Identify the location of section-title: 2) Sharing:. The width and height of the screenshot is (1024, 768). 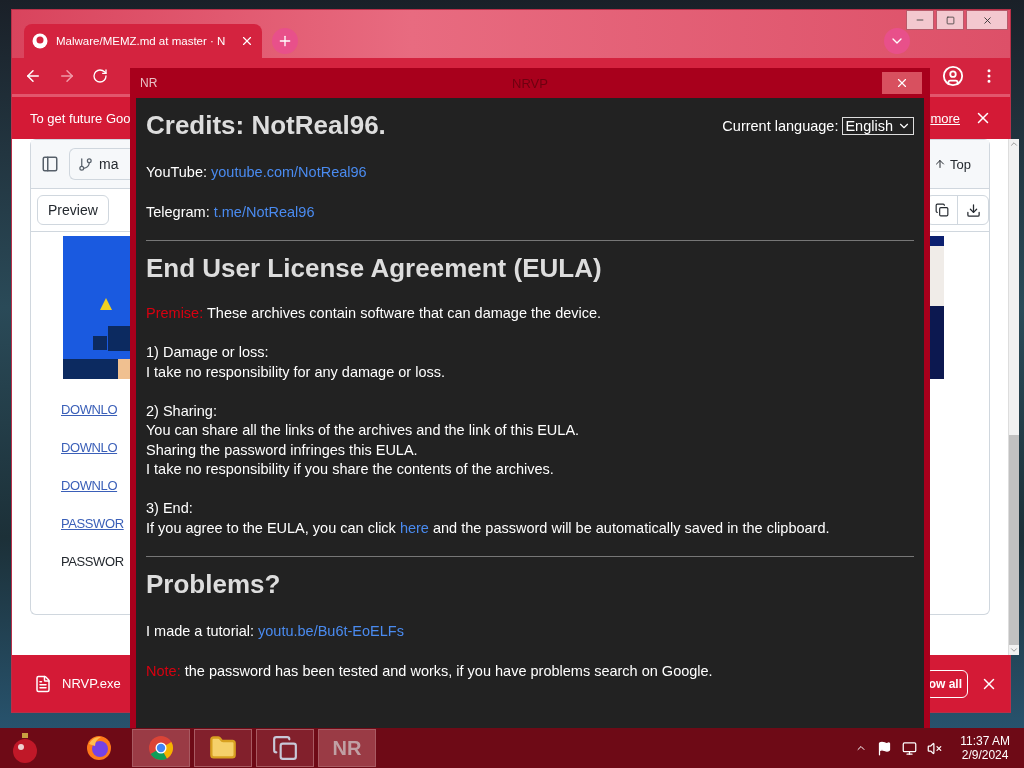
(182, 411).